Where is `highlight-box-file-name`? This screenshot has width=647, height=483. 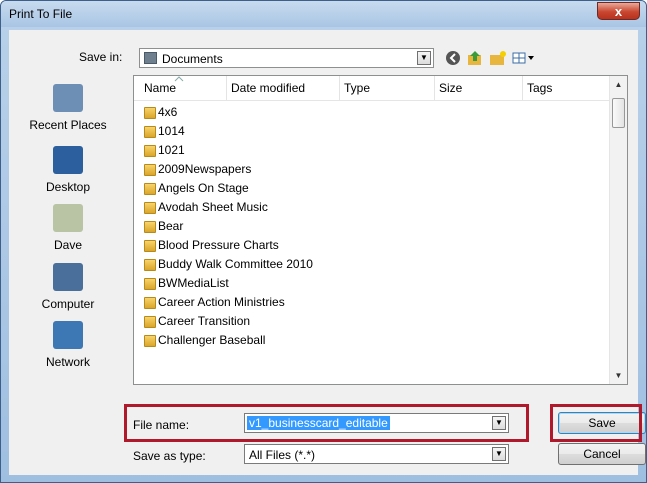 highlight-box-file-name is located at coordinates (326, 423).